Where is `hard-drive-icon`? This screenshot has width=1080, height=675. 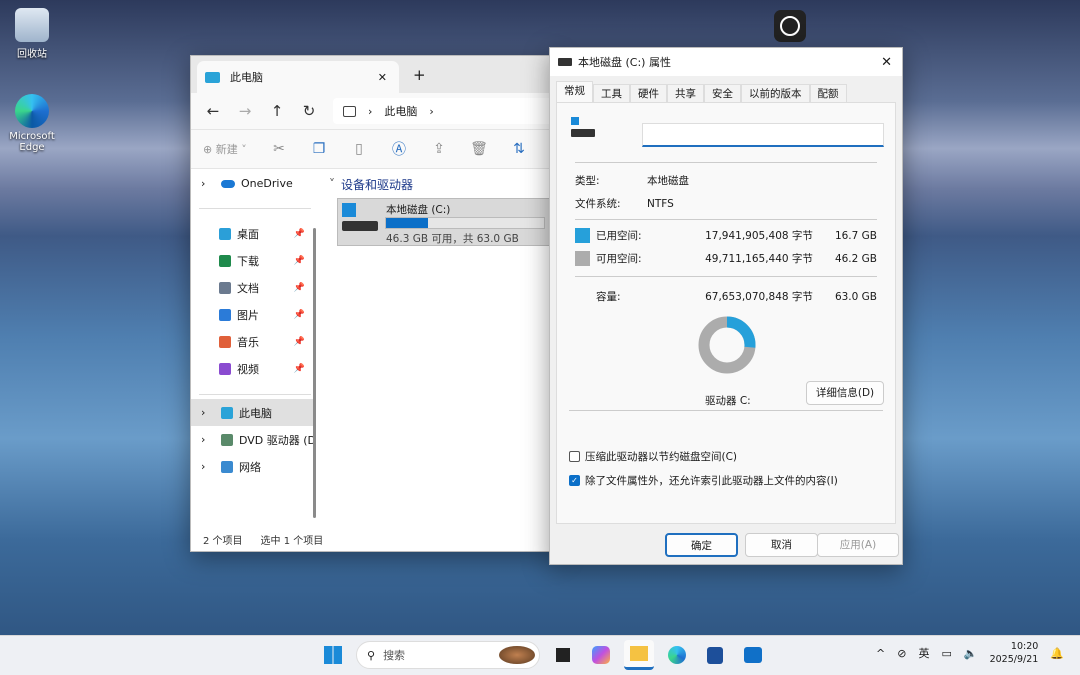
hard-drive-icon is located at coordinates (360, 226).